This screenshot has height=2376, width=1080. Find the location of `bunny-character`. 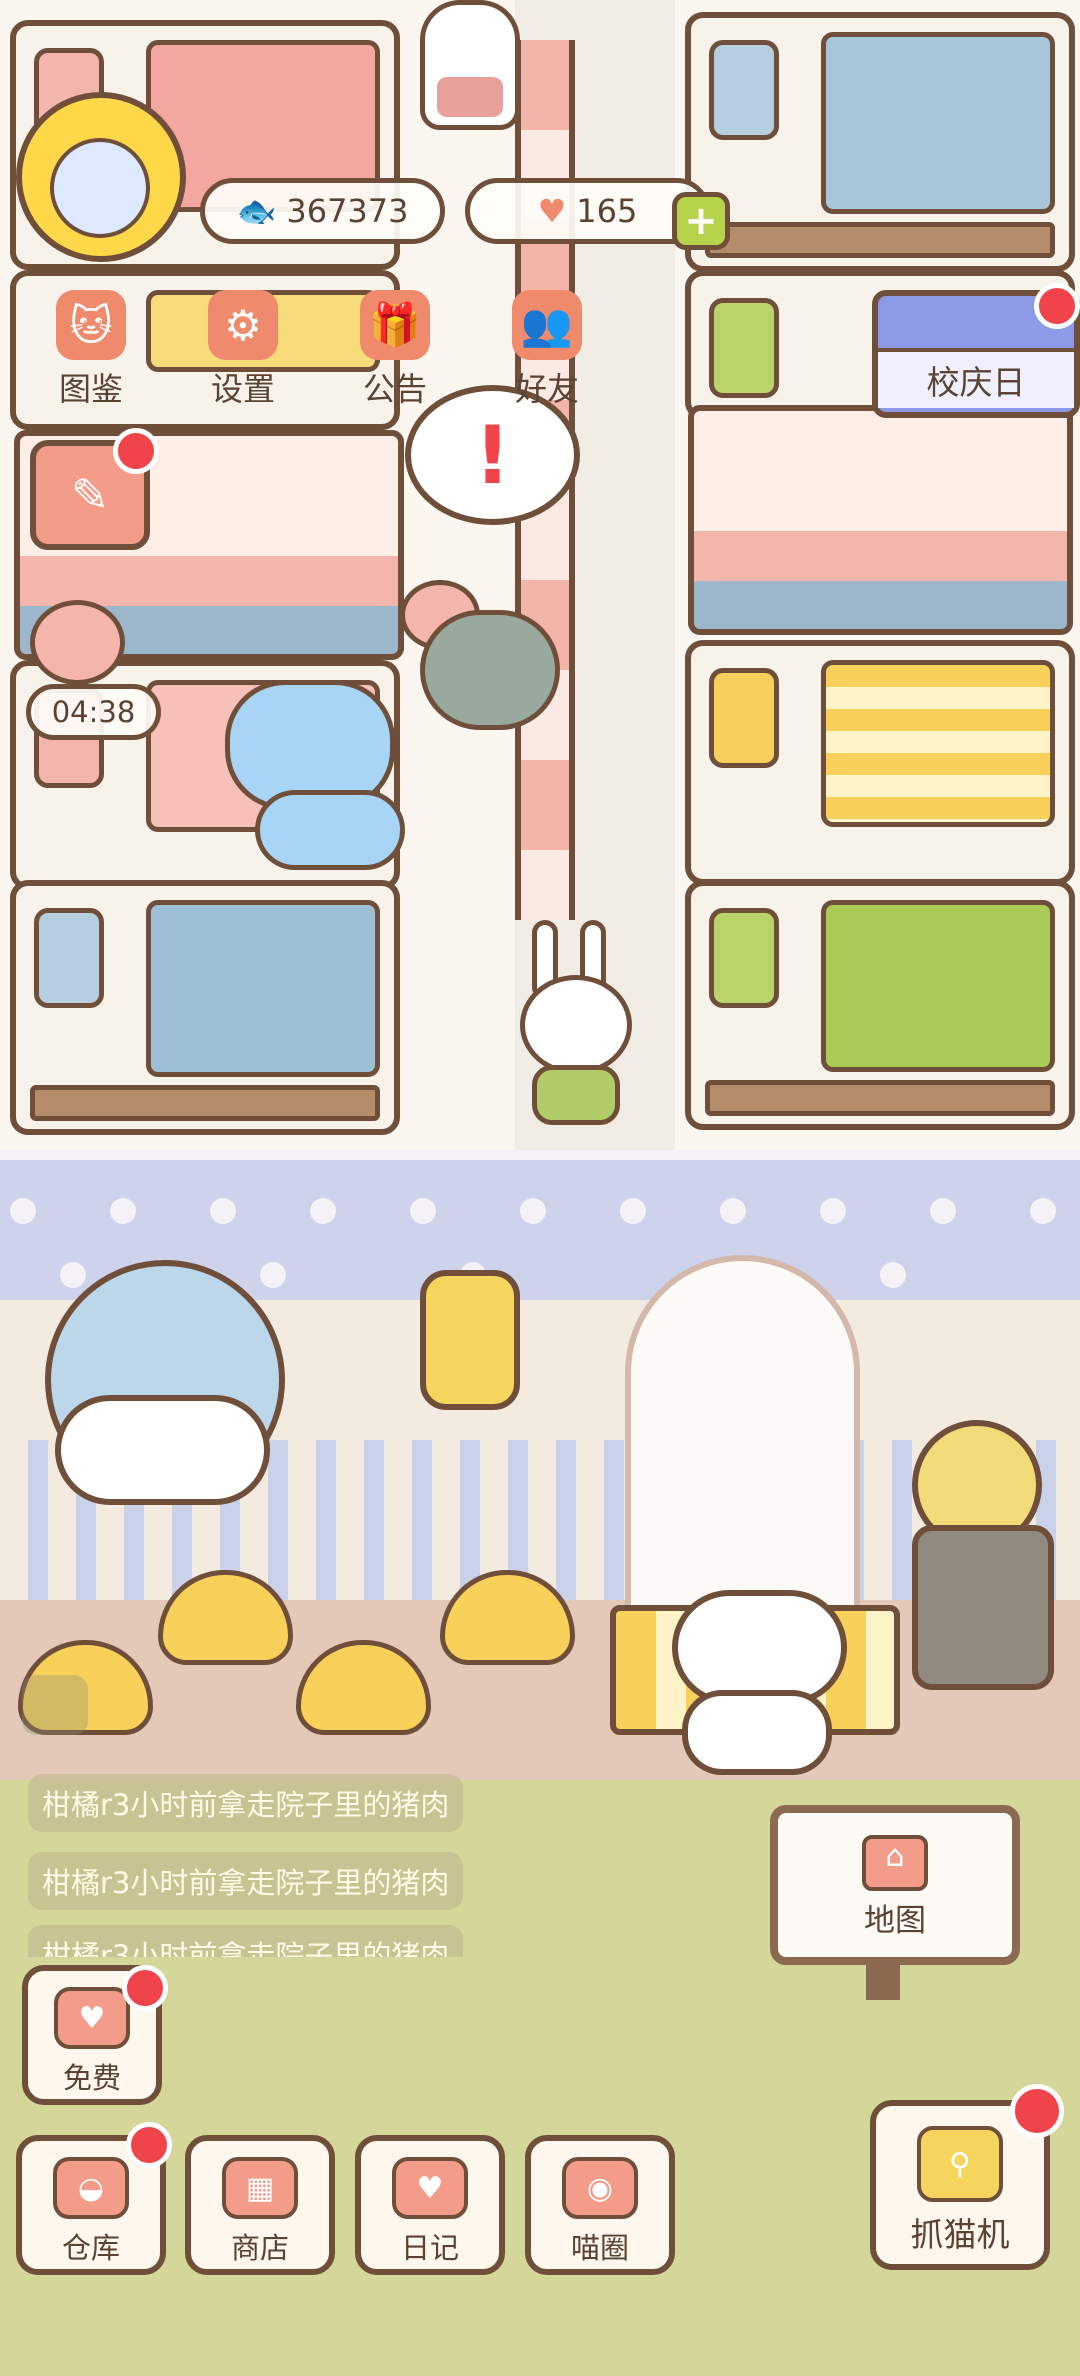

bunny-character is located at coordinates (577, 1025).